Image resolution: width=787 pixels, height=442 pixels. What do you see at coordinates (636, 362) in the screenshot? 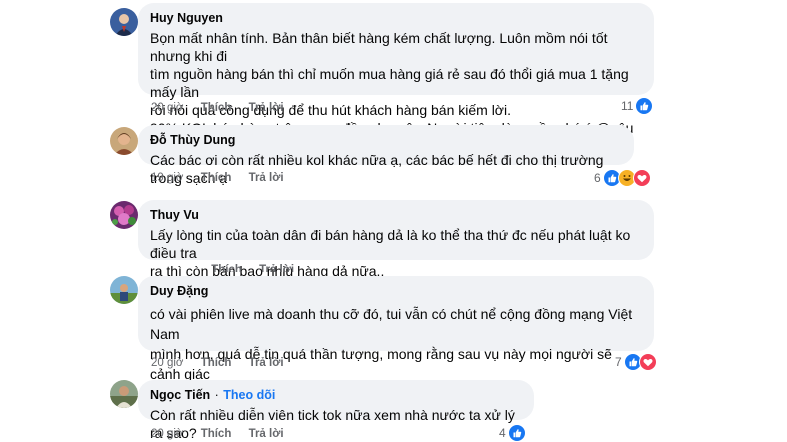
I see `reaction-summary: 7` at bounding box center [636, 362].